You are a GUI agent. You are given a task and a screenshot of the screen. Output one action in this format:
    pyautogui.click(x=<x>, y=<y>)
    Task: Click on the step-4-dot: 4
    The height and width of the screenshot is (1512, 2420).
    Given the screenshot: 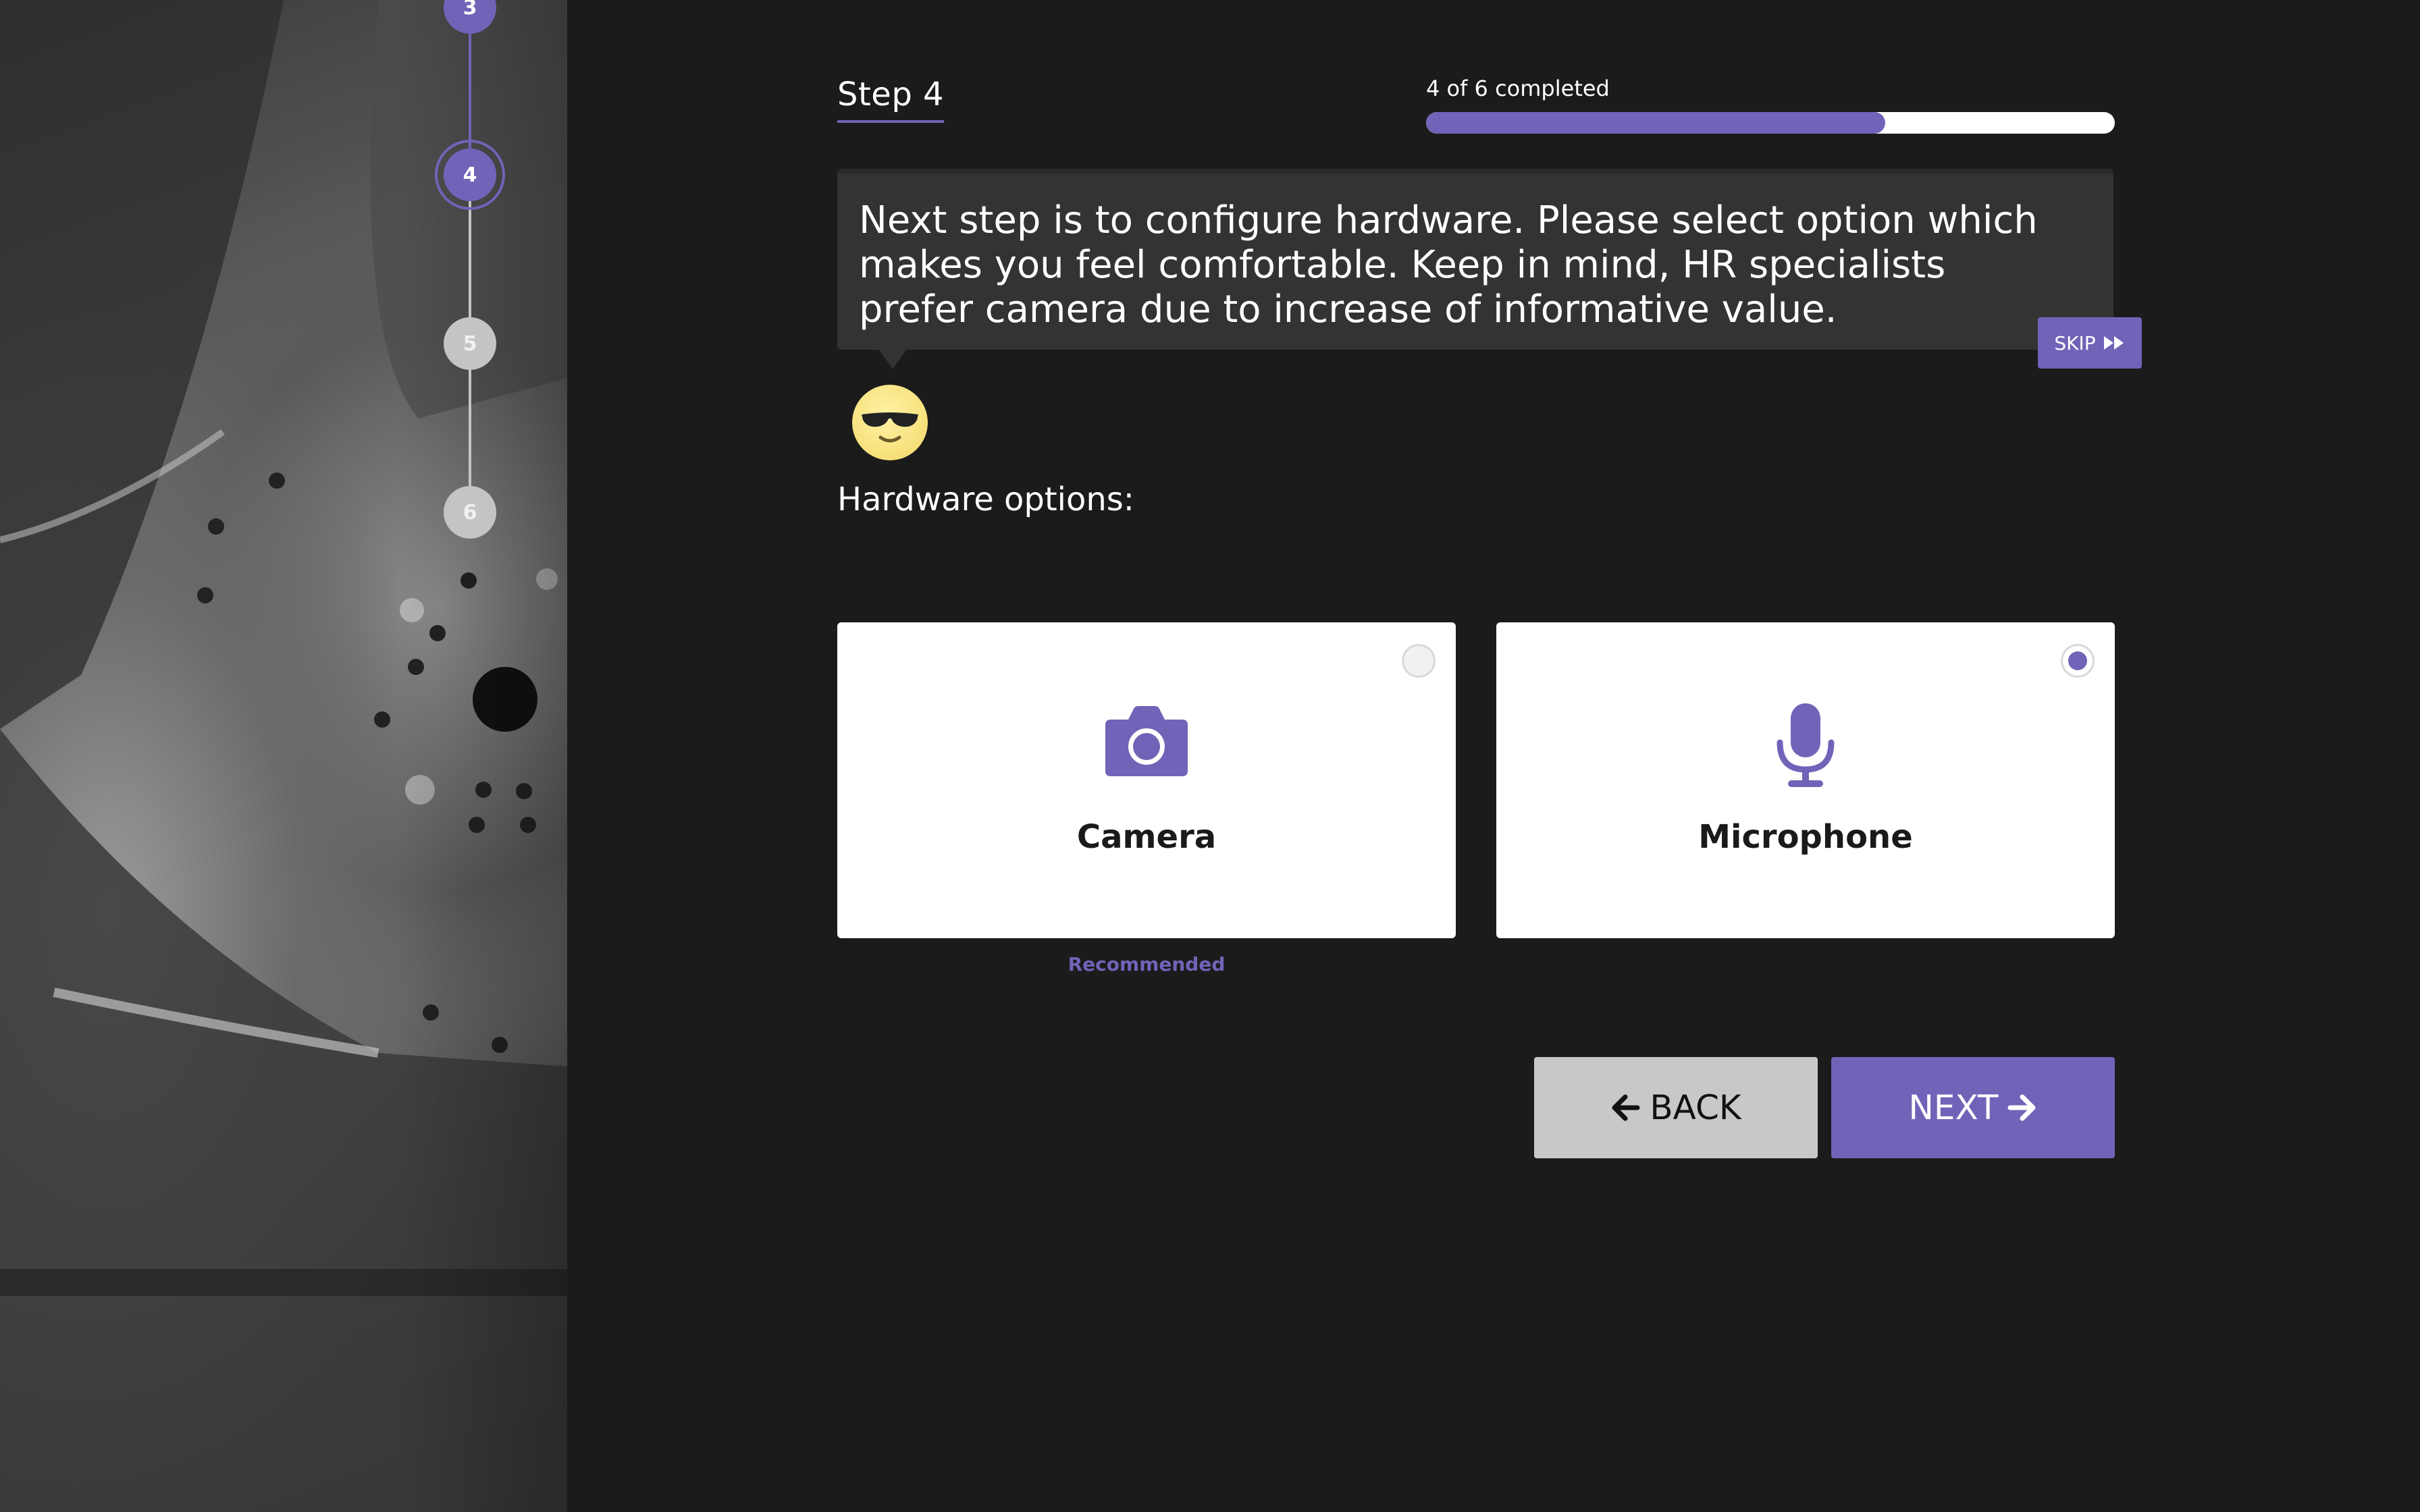 What is the action you would take?
    pyautogui.click(x=470, y=174)
    